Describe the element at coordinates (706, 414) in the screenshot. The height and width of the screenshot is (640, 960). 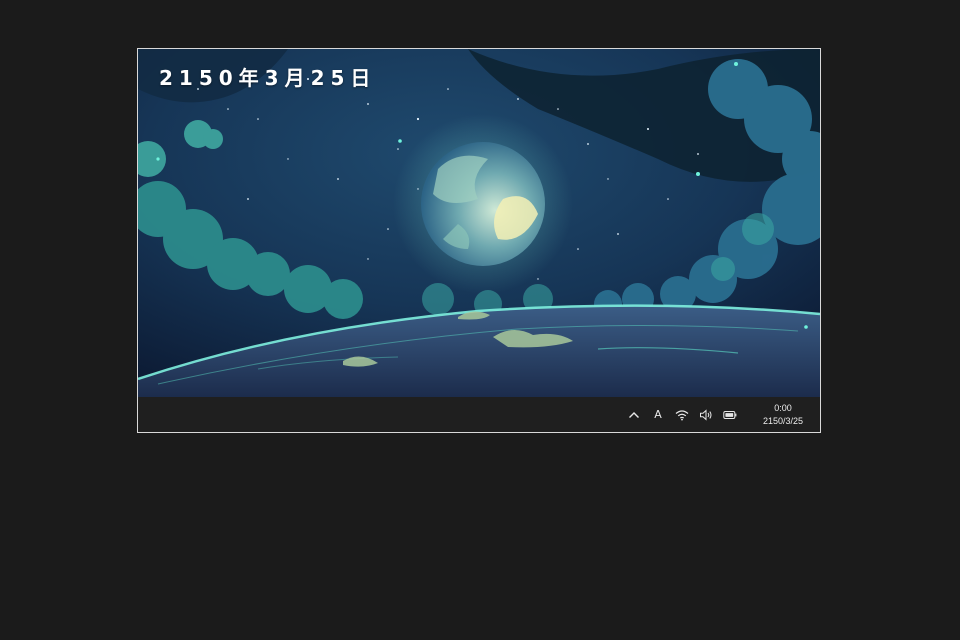
I see `volume-icon` at that location.